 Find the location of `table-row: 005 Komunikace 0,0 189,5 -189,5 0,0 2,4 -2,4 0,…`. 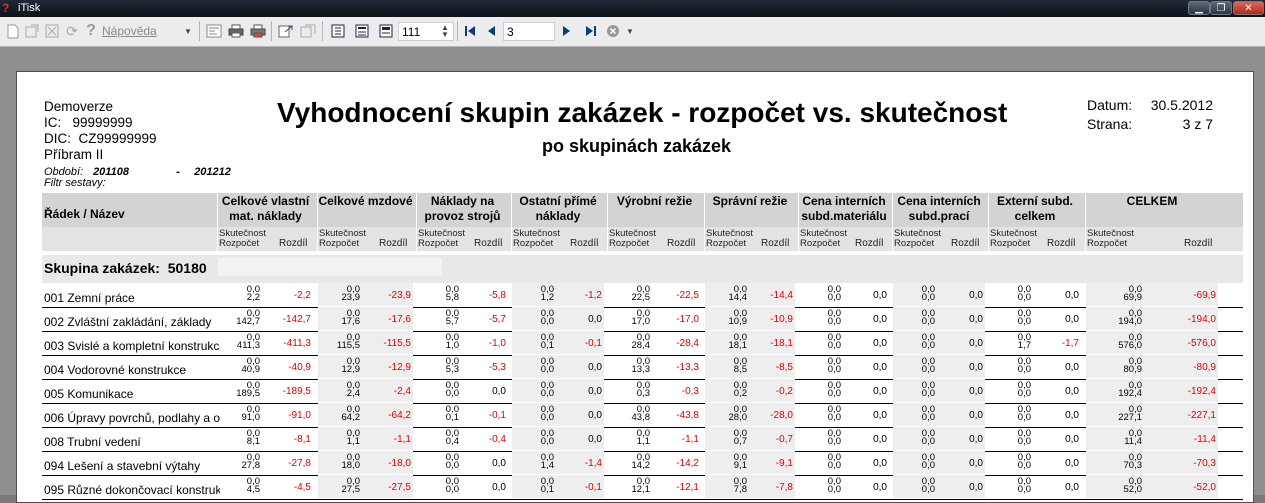

table-row: 005 Komunikace 0,0 189,5 -189,5 0,0 2,4 -2,4 0,… is located at coordinates (642, 391).